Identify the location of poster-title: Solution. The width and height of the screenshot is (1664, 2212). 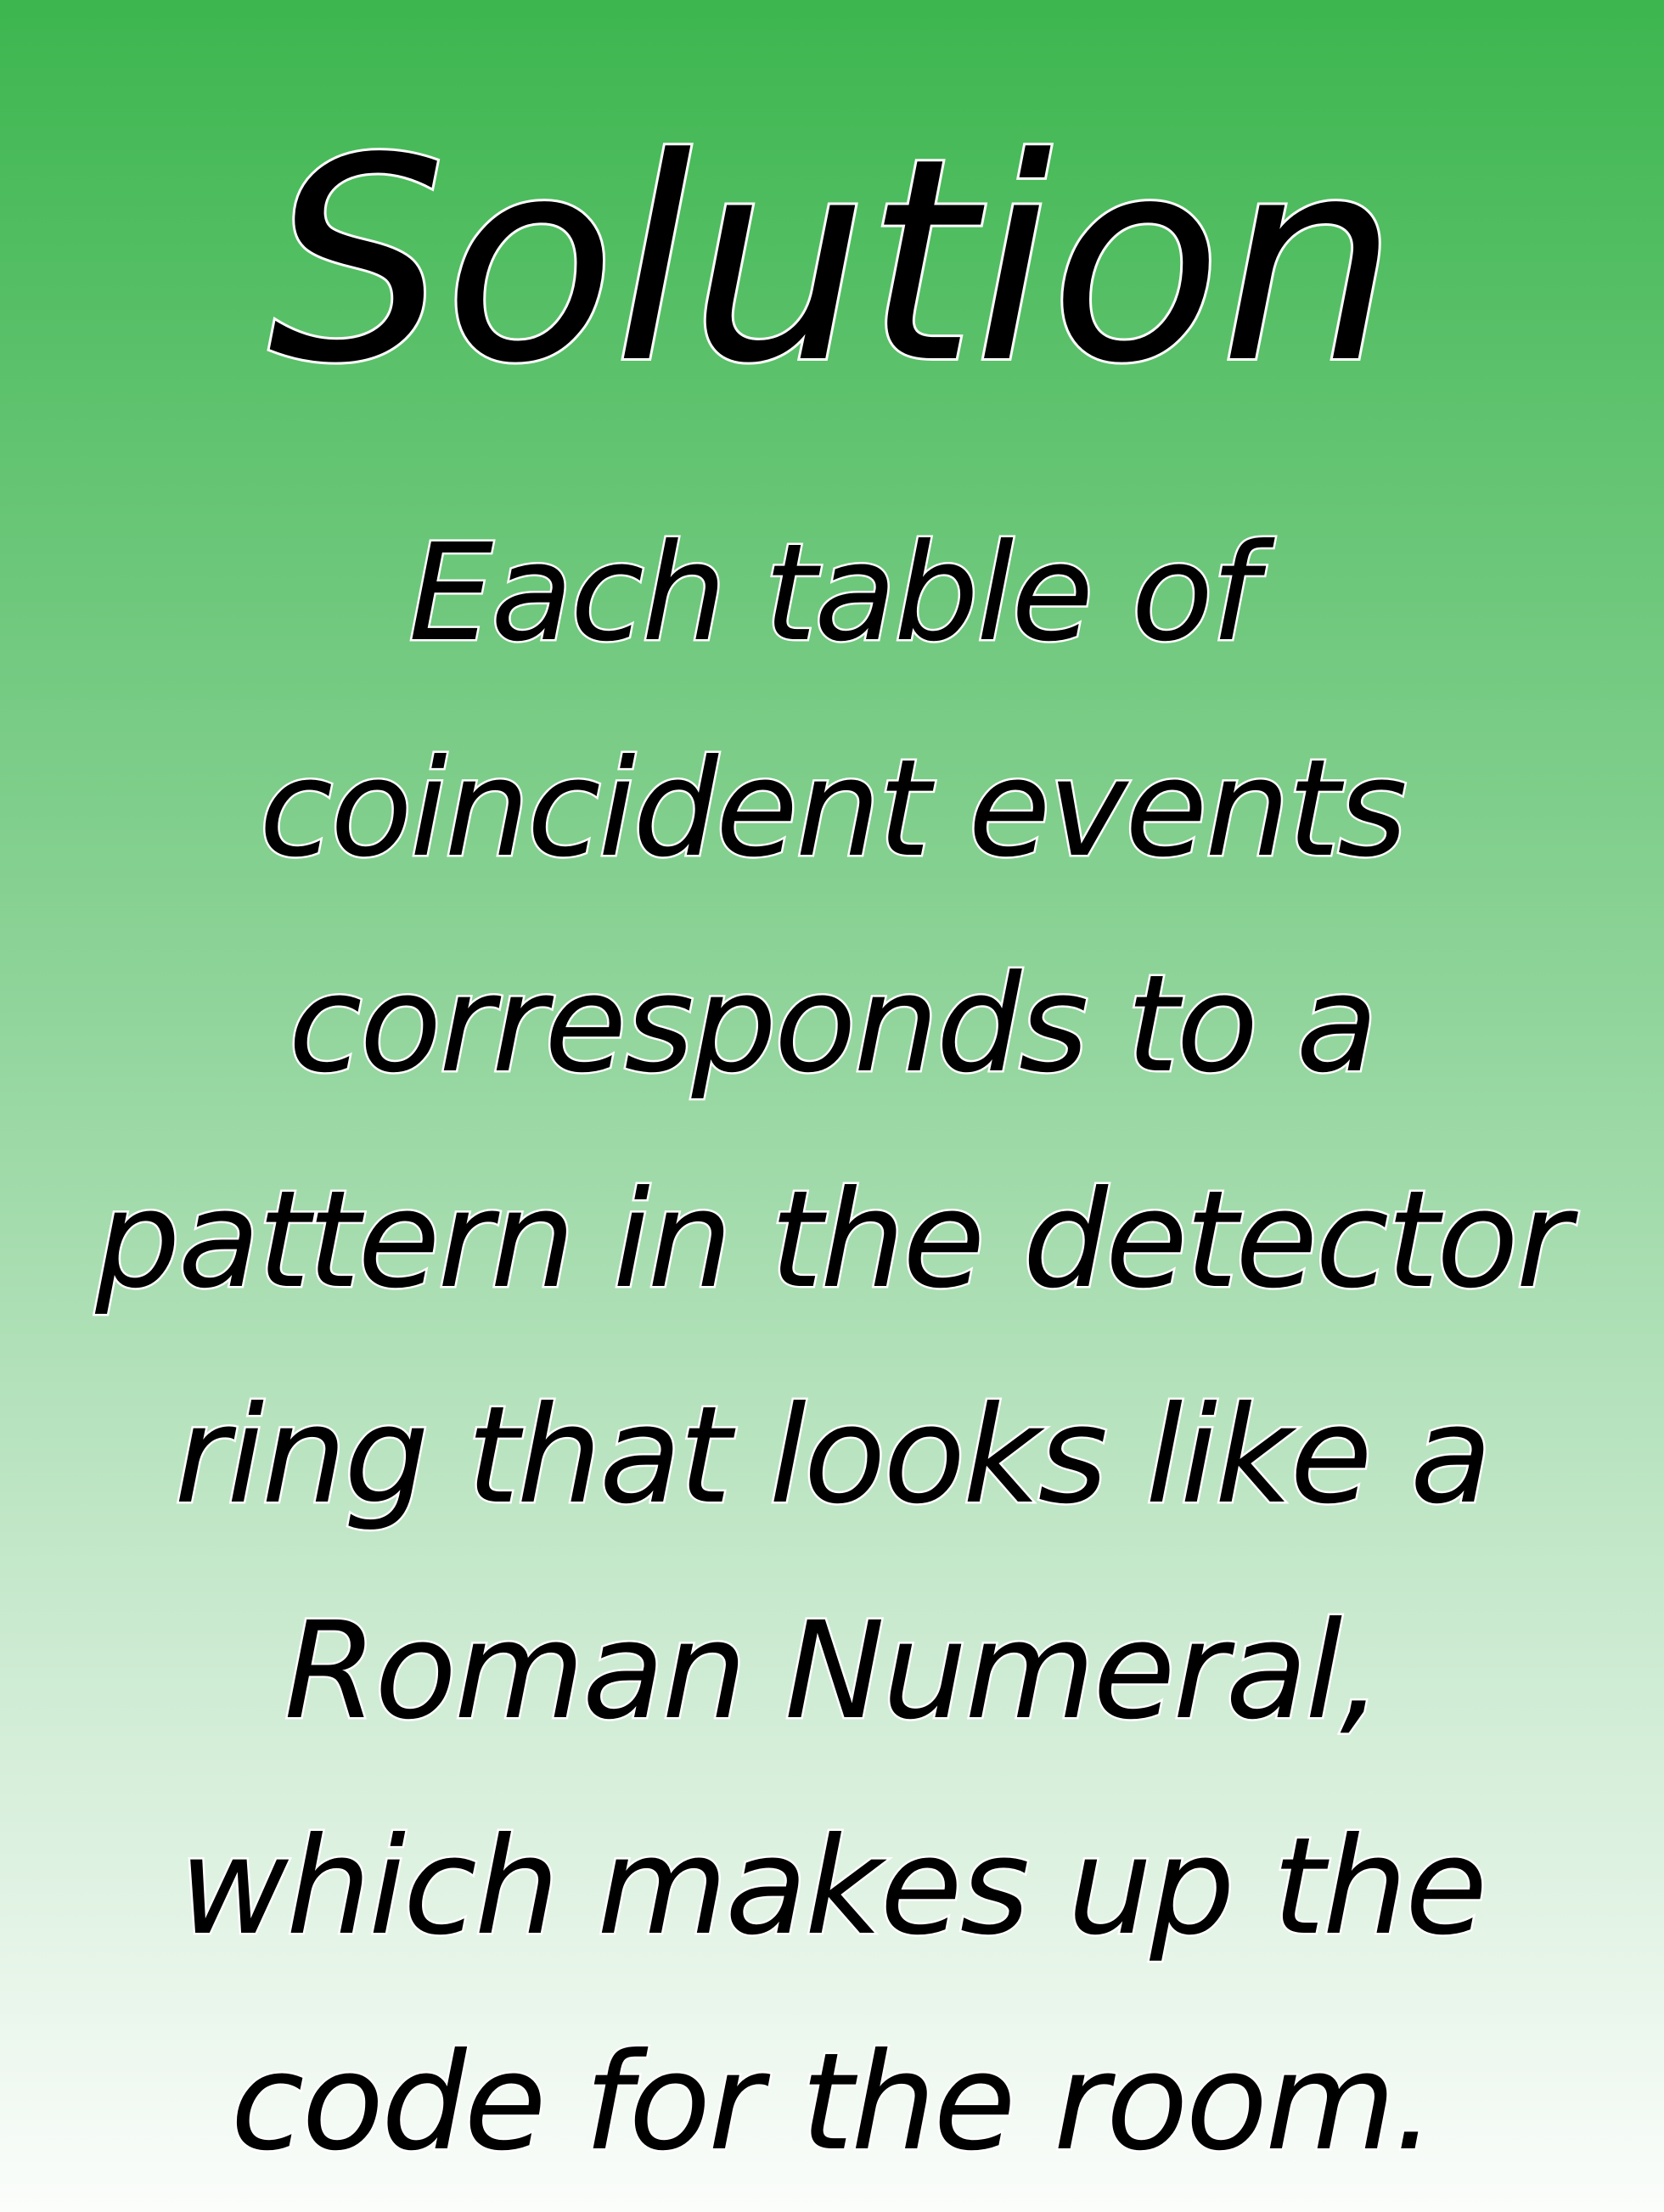
(833, 261).